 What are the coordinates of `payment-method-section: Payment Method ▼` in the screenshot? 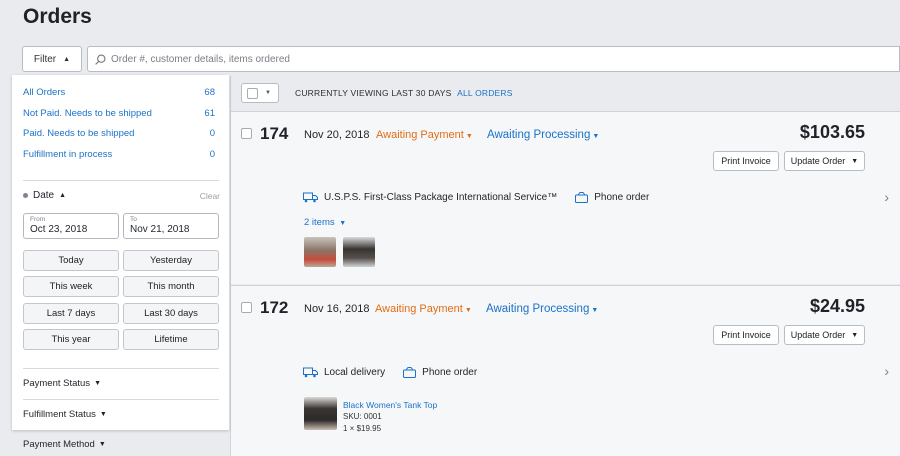 It's located at (64, 444).